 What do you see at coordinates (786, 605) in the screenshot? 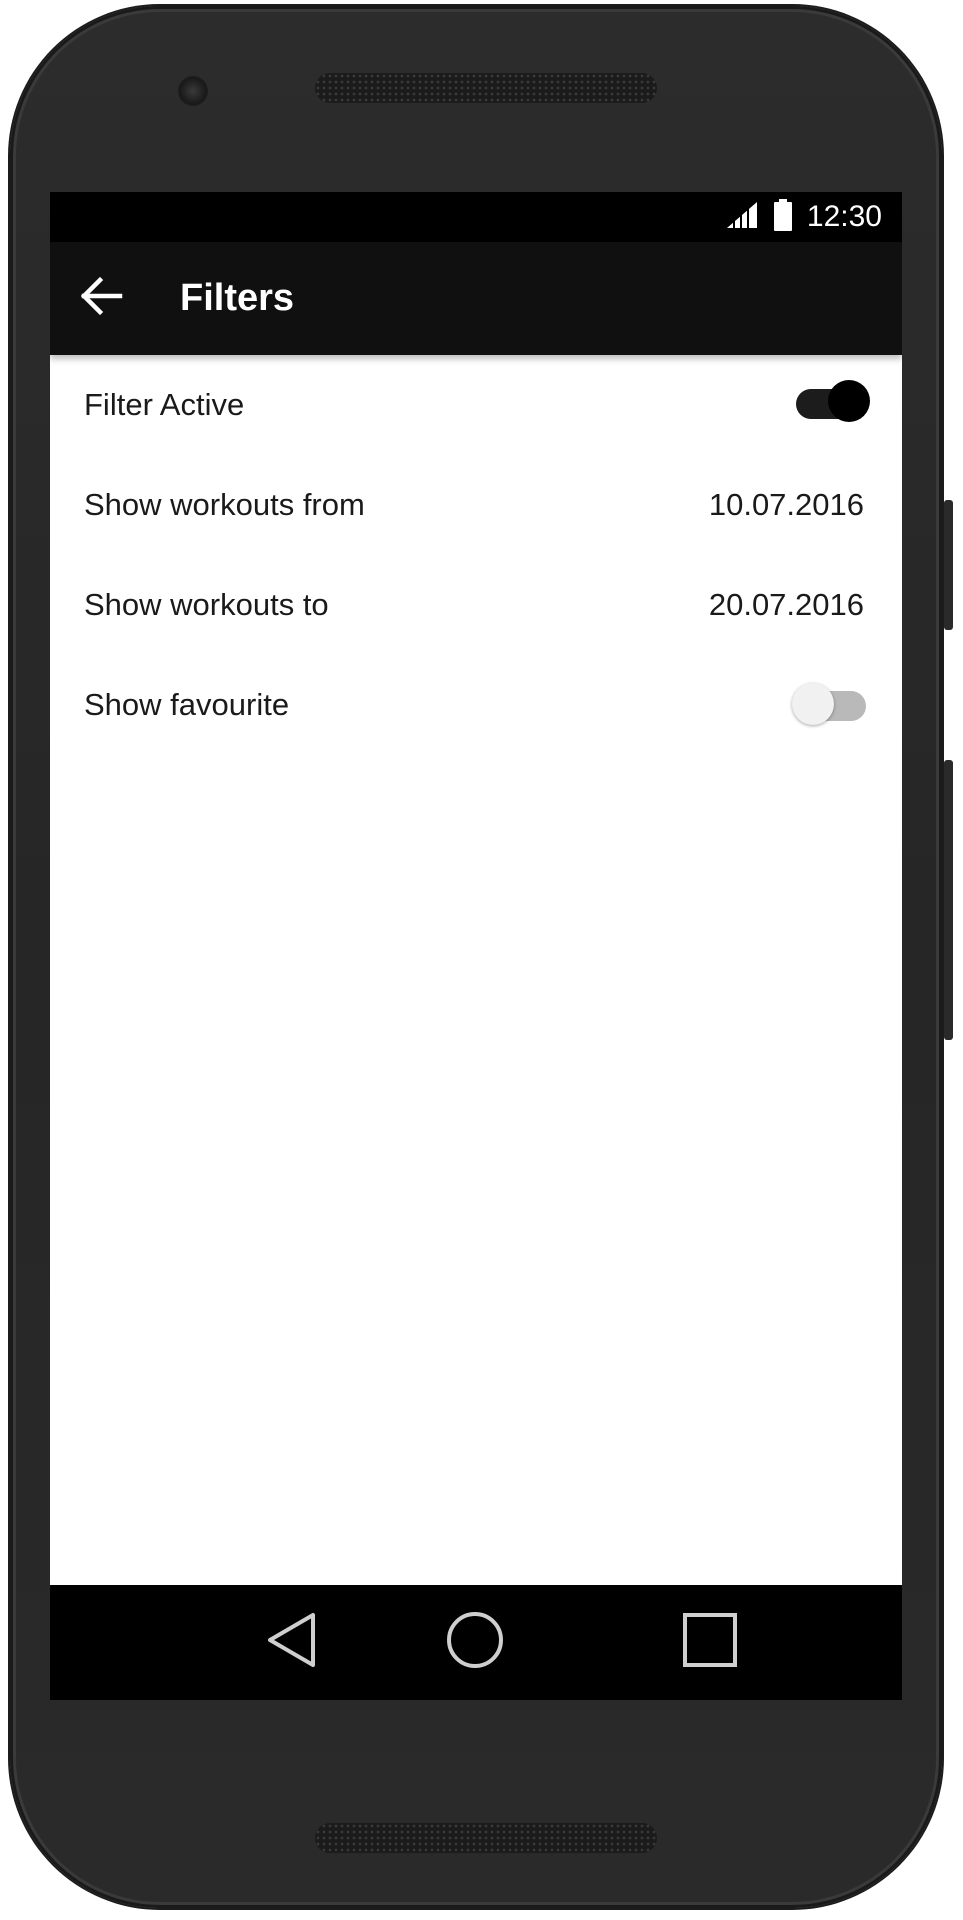
I see `show-to-date: 20.07.2016` at bounding box center [786, 605].